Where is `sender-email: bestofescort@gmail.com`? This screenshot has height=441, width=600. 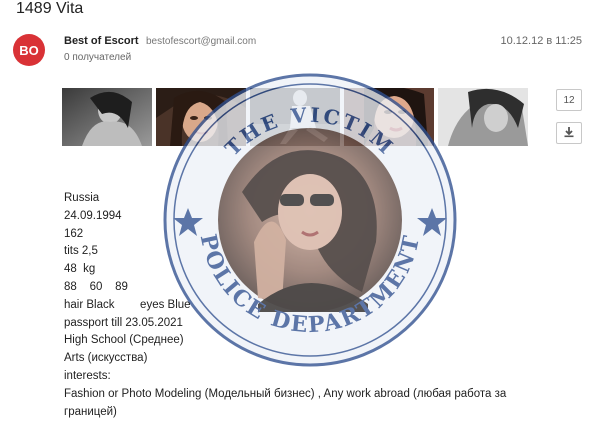
sender-email: bestofescort@gmail.com is located at coordinates (201, 41).